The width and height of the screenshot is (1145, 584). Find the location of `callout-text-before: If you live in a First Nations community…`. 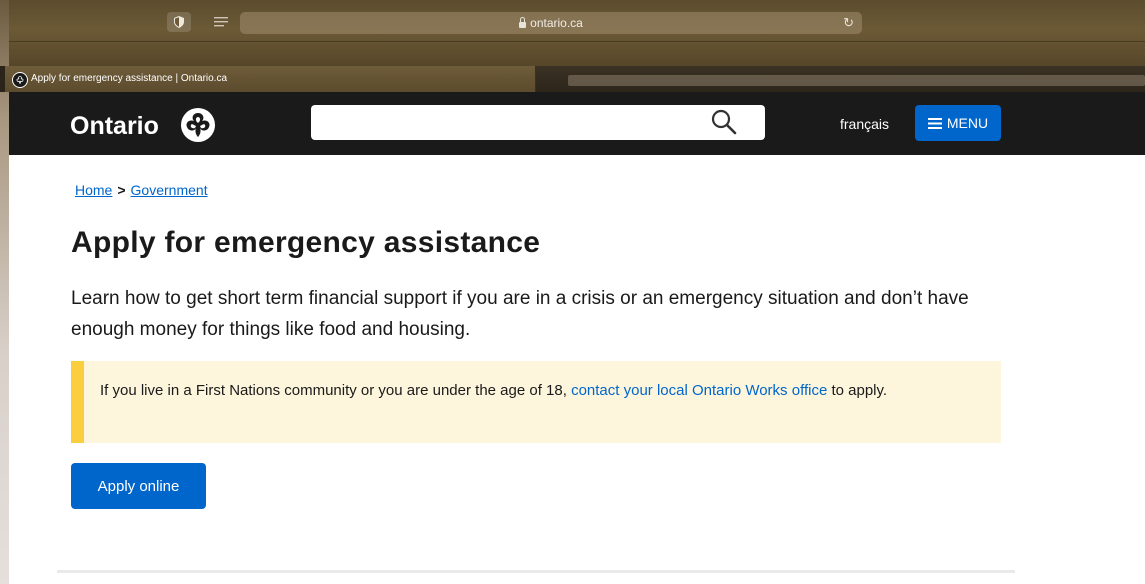

callout-text-before: If you live in a First Nations community… is located at coordinates (336, 390).